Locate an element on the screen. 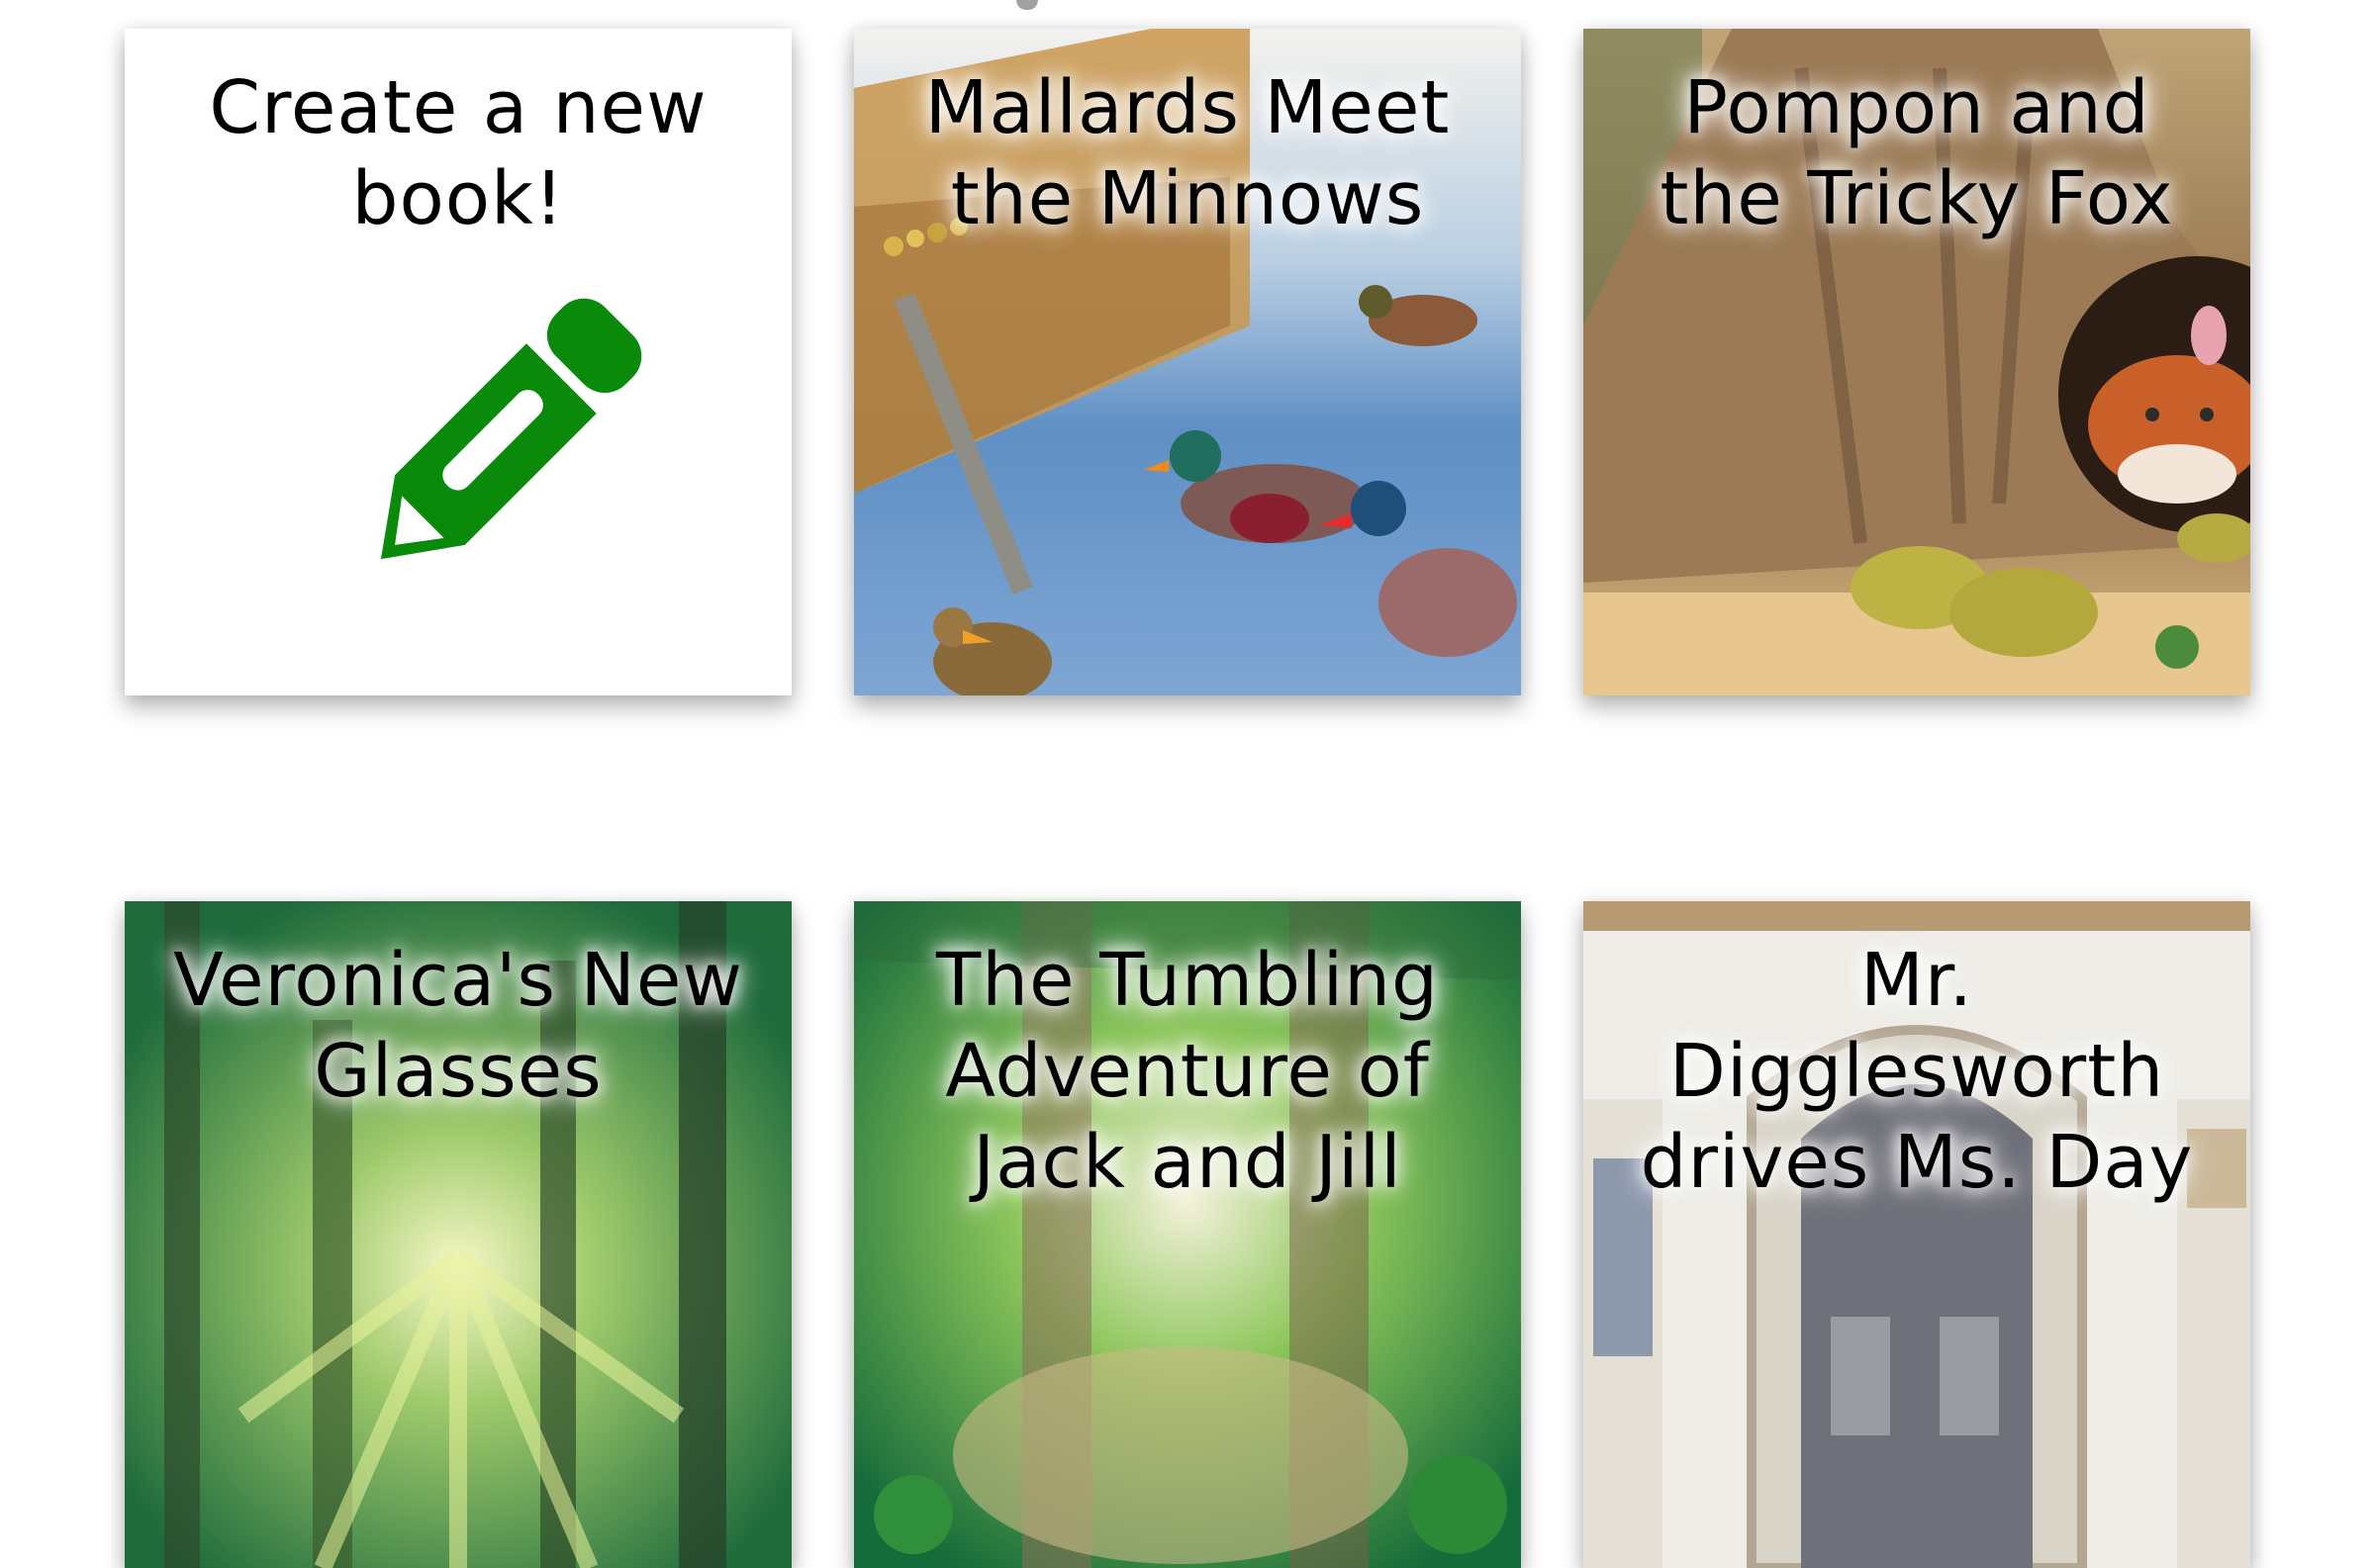  book-title-mallards: Mallards Meet the Minnows is located at coordinates (1187, 153).